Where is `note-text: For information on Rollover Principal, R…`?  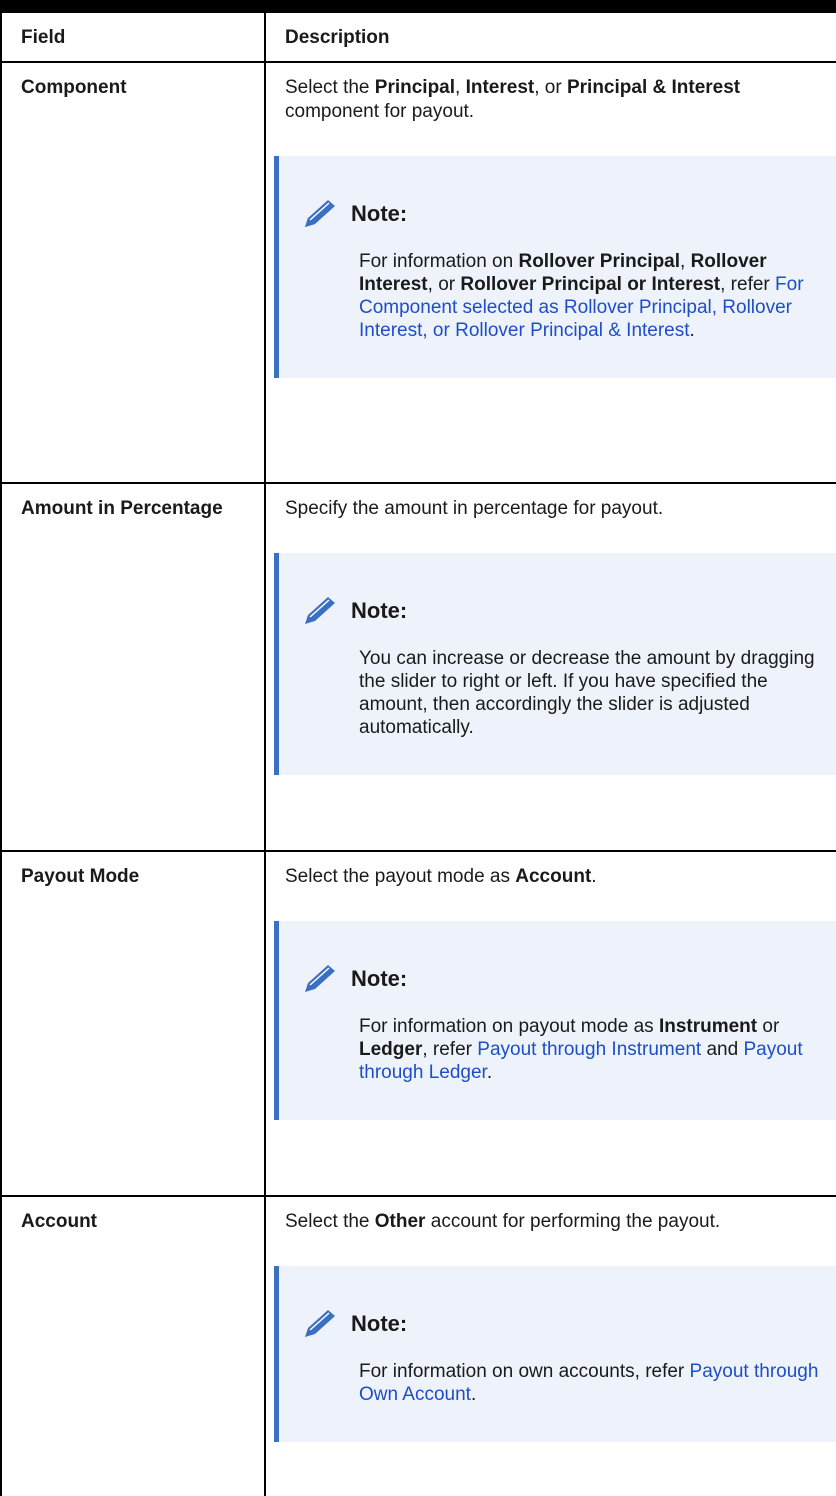
note-text: For information on Rollover Principal, R… is located at coordinates (581, 296).